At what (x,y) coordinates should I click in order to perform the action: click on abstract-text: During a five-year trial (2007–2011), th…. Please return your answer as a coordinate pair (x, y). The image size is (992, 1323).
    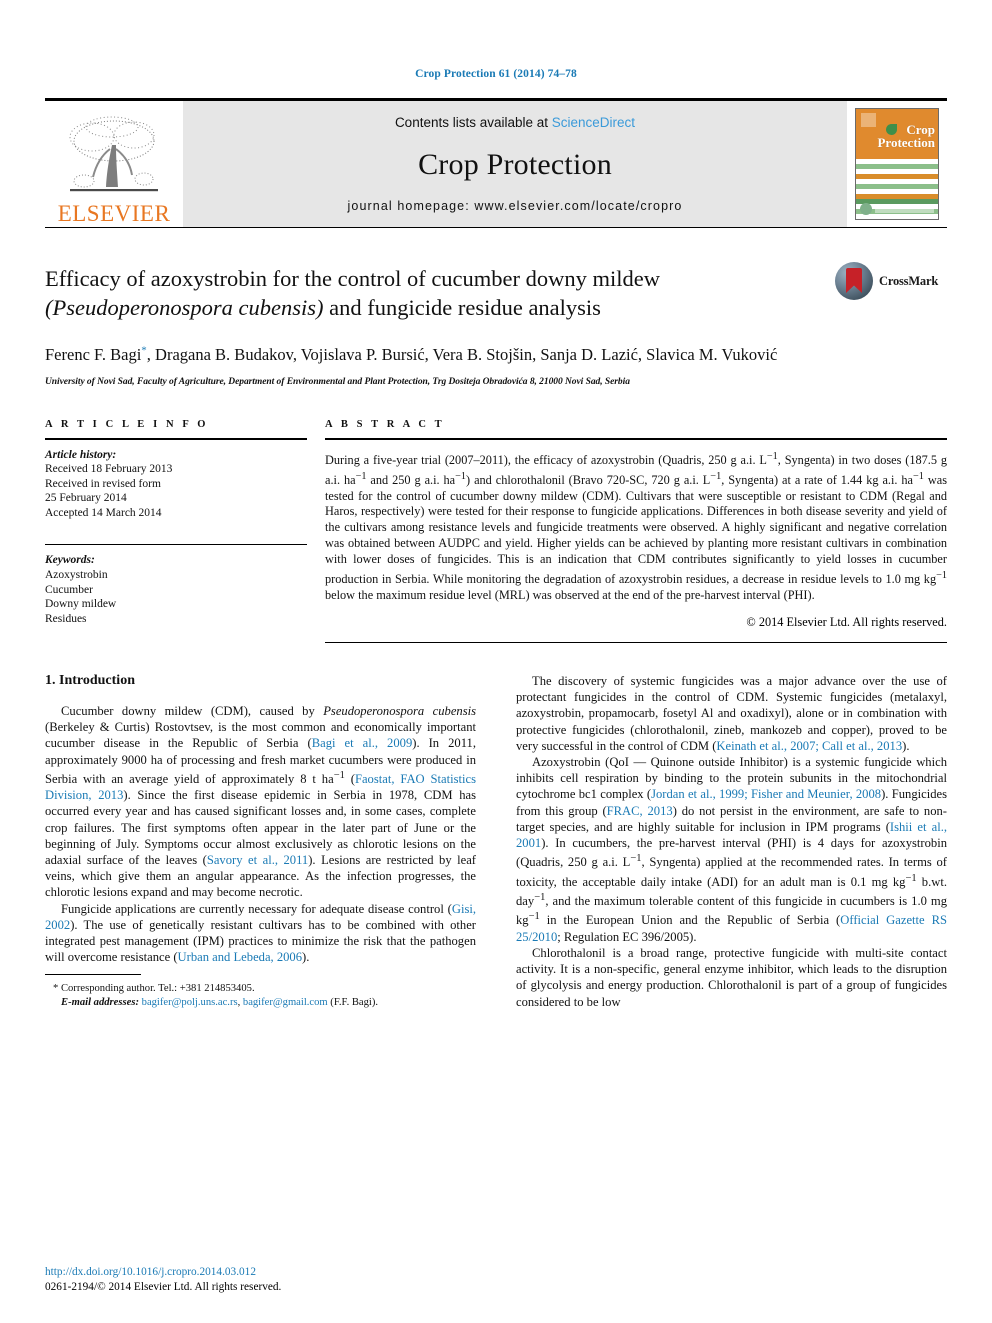
    Looking at the image, I should click on (636, 526).